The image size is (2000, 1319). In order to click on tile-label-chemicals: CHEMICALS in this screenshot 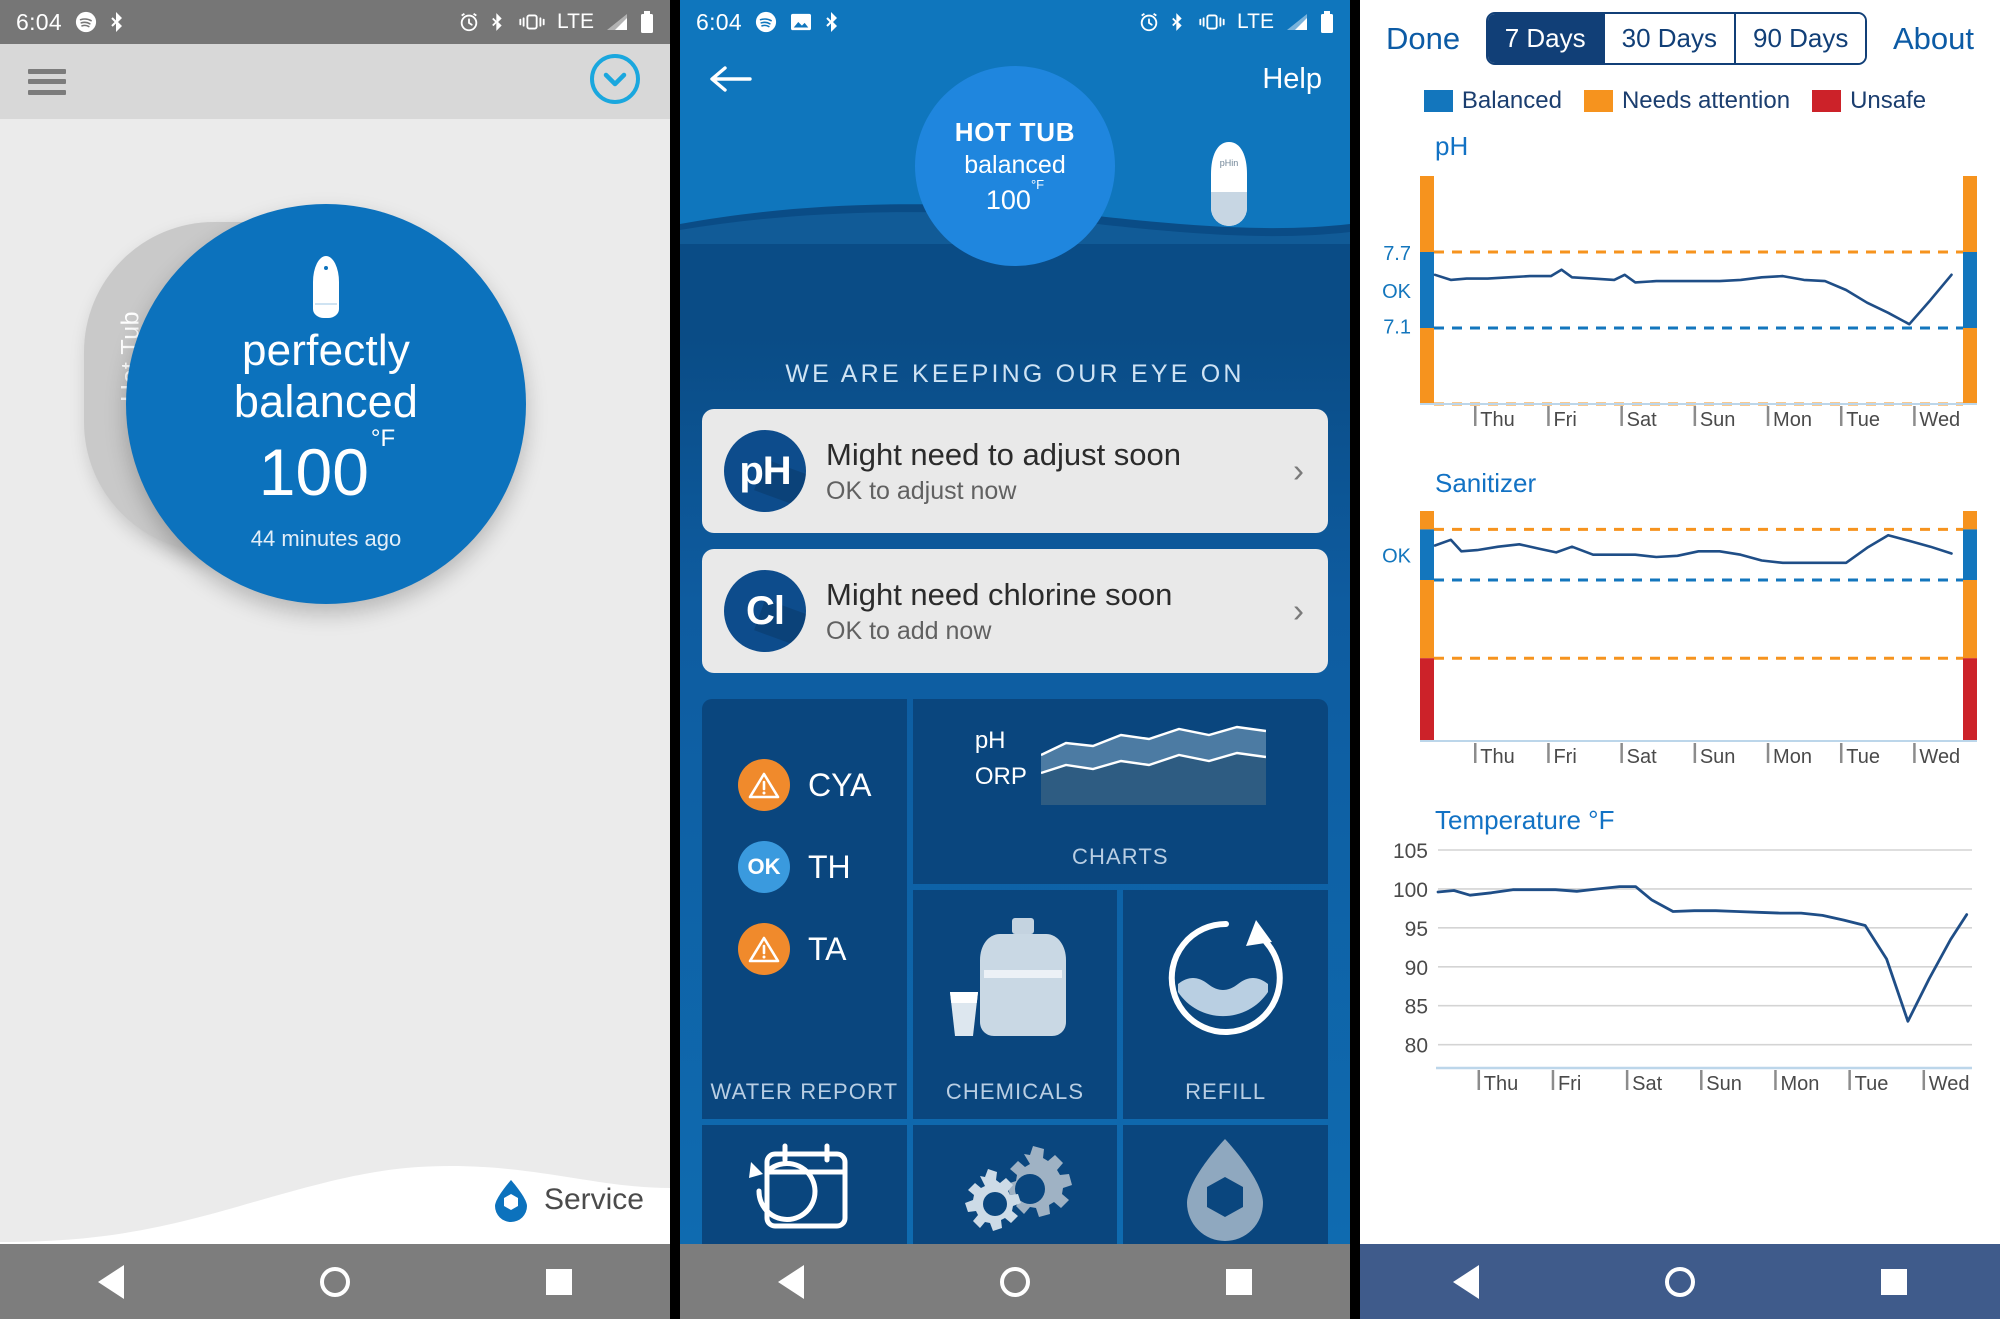, I will do `click(1015, 1091)`.